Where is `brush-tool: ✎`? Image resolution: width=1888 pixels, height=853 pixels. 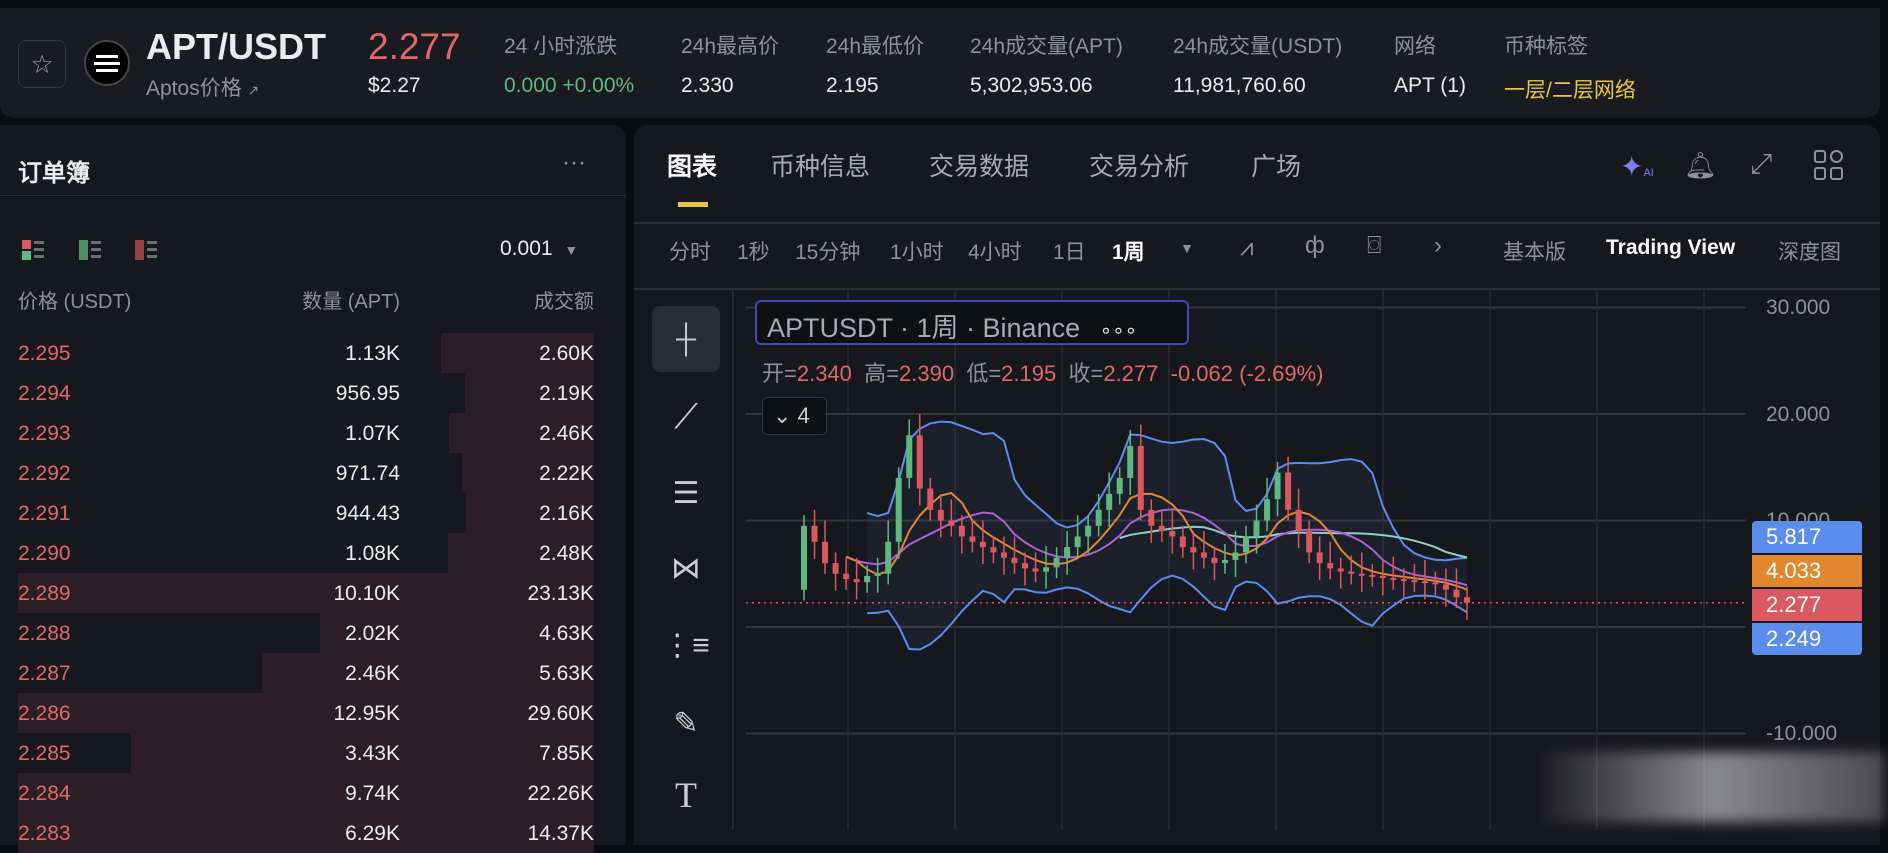 brush-tool: ✎ is located at coordinates (686, 723).